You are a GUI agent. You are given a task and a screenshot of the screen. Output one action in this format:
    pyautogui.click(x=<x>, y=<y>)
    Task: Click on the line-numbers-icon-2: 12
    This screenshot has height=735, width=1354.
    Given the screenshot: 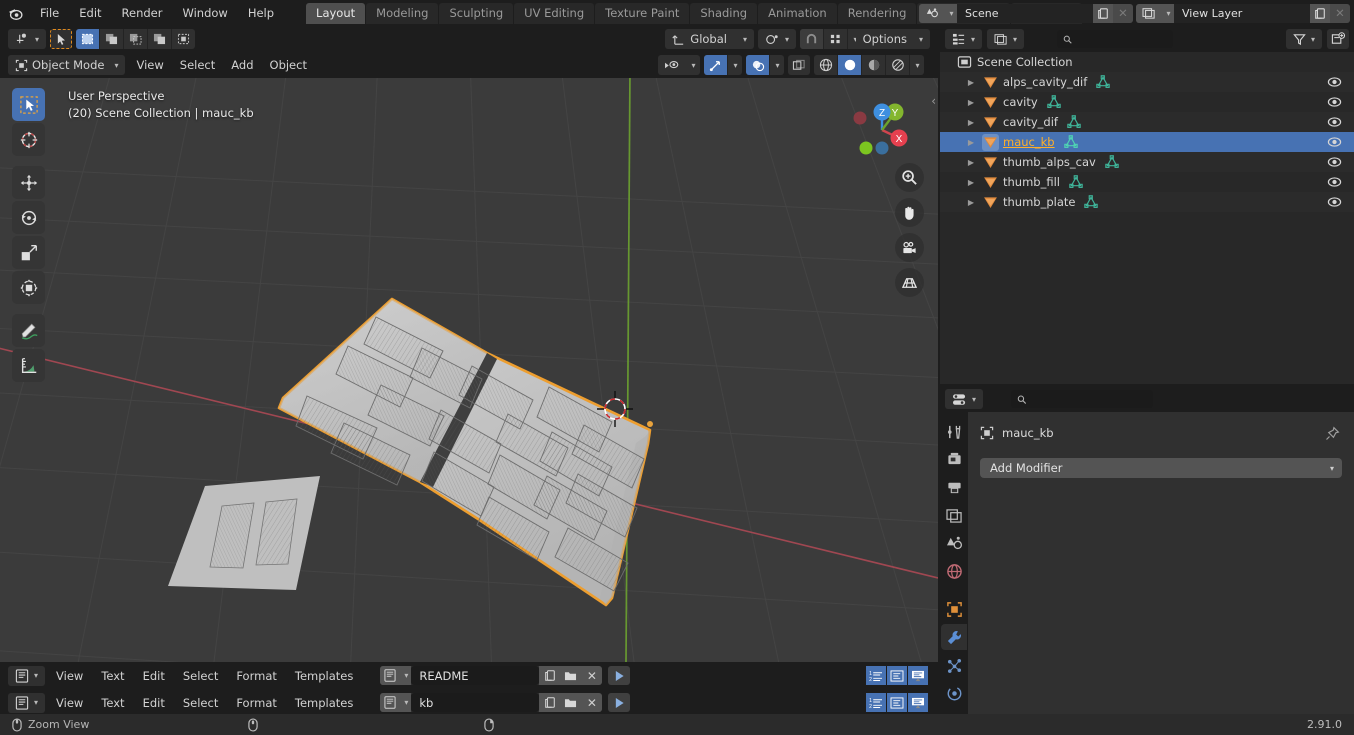 What is the action you would take?
    pyautogui.click(x=876, y=702)
    